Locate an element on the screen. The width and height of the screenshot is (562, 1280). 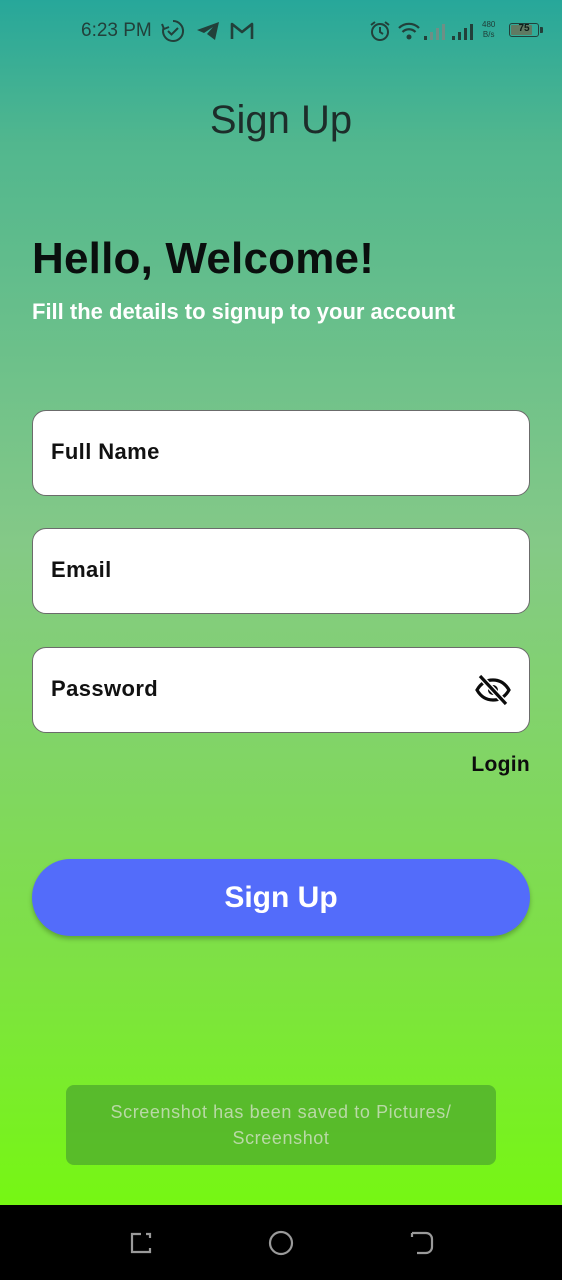
system-nav-bar is located at coordinates (281, 1242).